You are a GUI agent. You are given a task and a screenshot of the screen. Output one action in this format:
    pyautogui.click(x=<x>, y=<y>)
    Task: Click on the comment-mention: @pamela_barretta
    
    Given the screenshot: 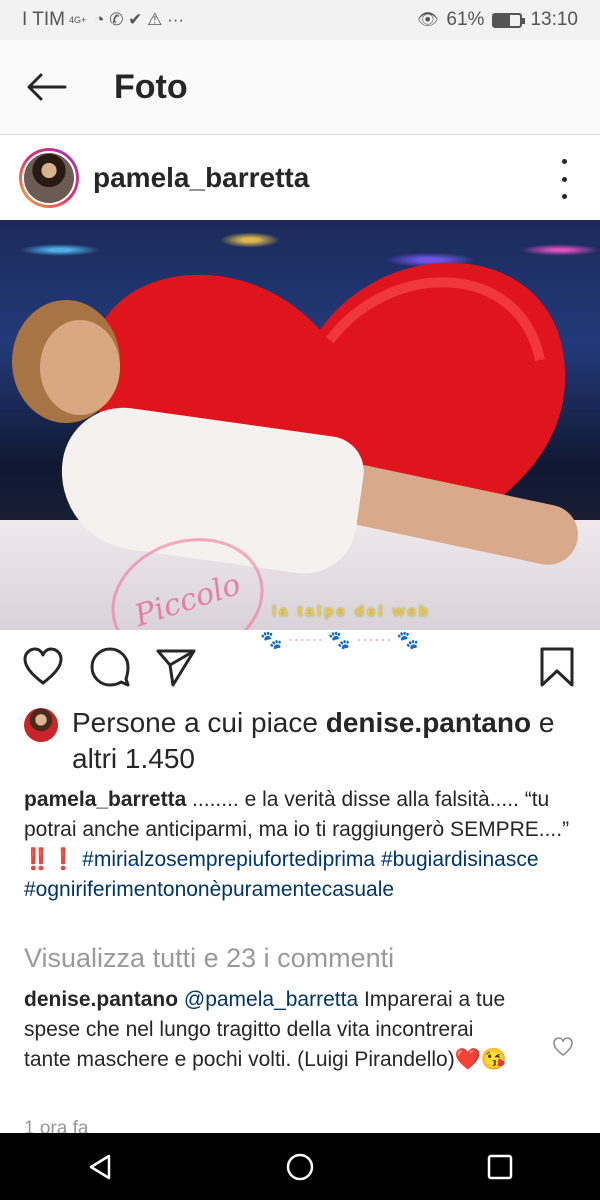 What is the action you would take?
    pyautogui.click(x=271, y=999)
    